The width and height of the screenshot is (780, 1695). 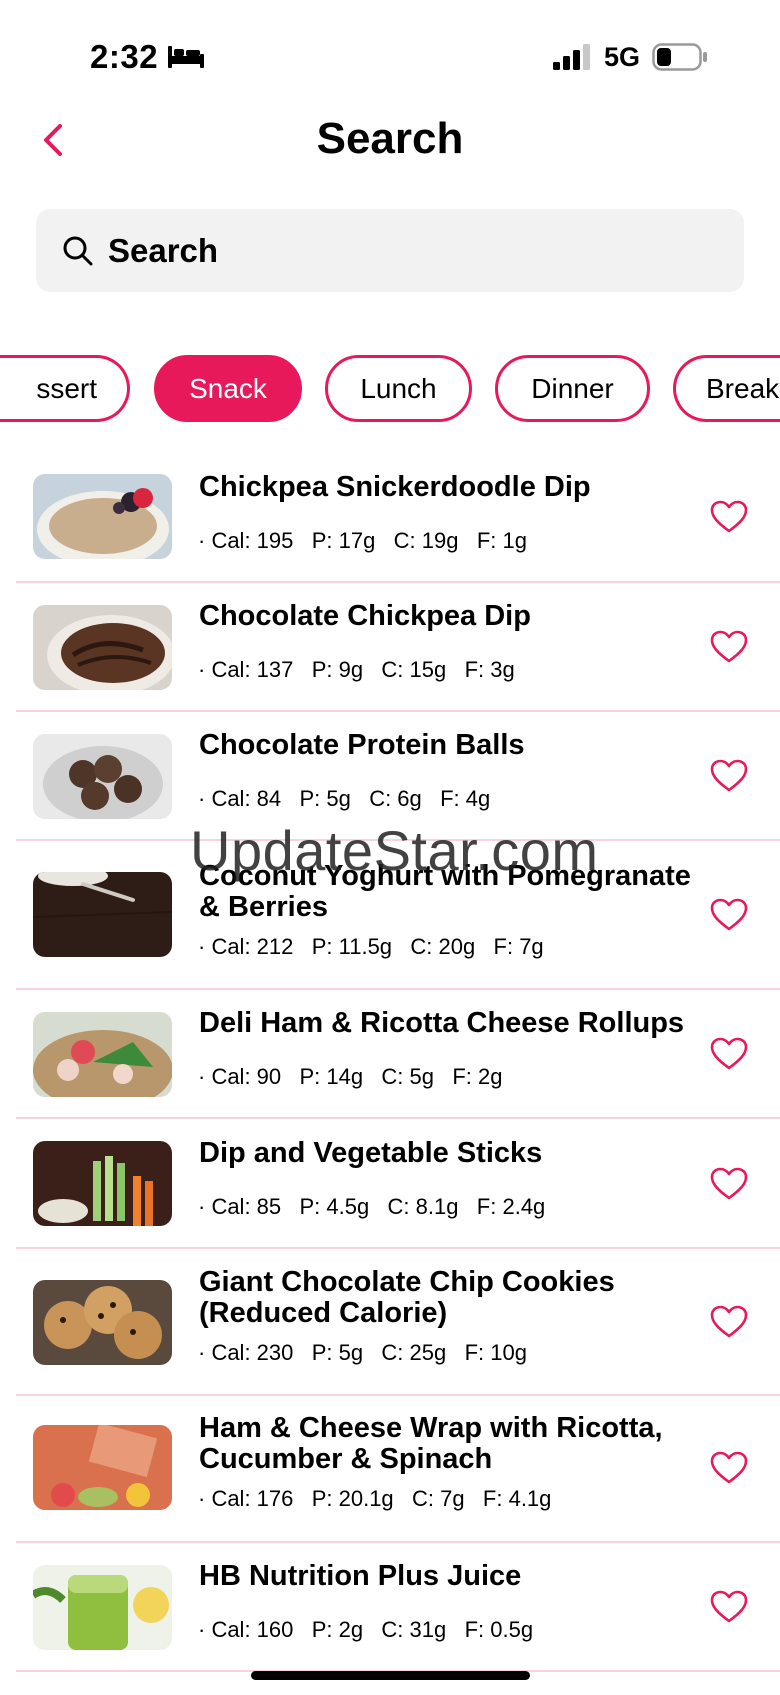 I want to click on nav-bar: Search, so click(x=390, y=140).